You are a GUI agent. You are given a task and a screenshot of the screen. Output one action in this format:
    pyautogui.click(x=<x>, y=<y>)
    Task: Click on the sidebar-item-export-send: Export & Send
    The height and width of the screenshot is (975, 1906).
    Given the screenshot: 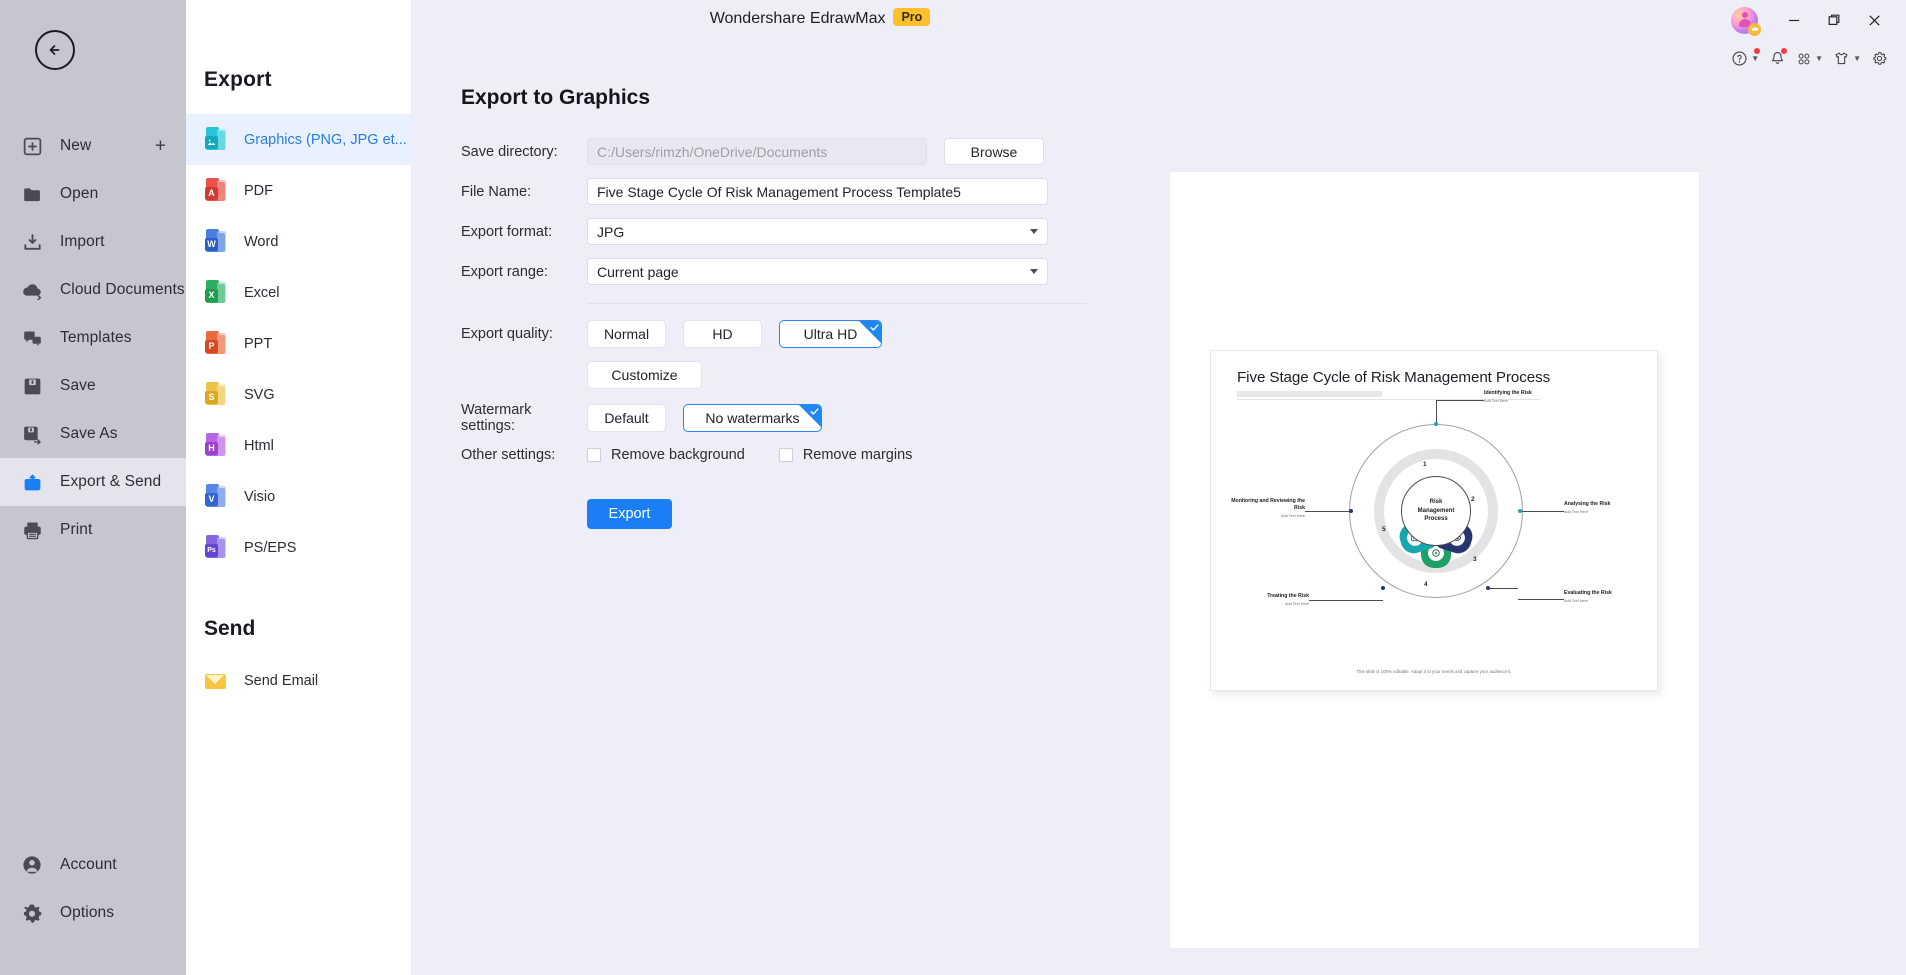 What is the action you would take?
    pyautogui.click(x=93, y=482)
    